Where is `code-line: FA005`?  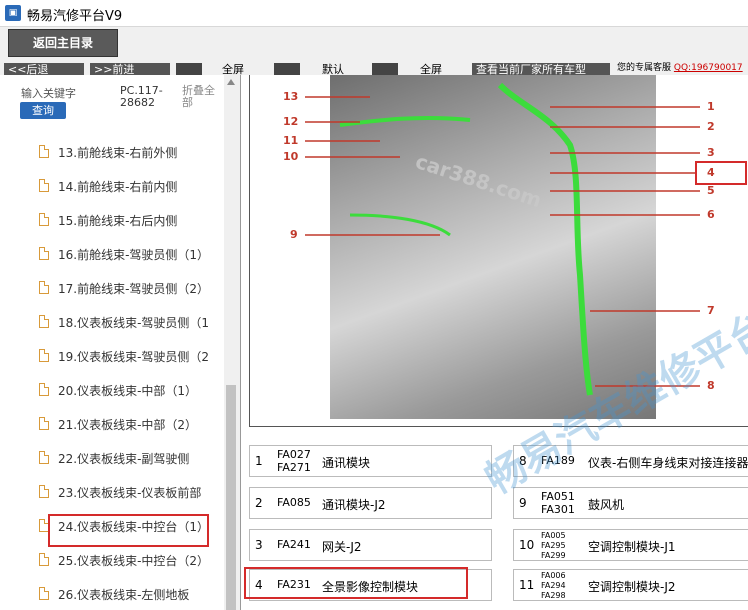
code-line: FA005 is located at coordinates (553, 535).